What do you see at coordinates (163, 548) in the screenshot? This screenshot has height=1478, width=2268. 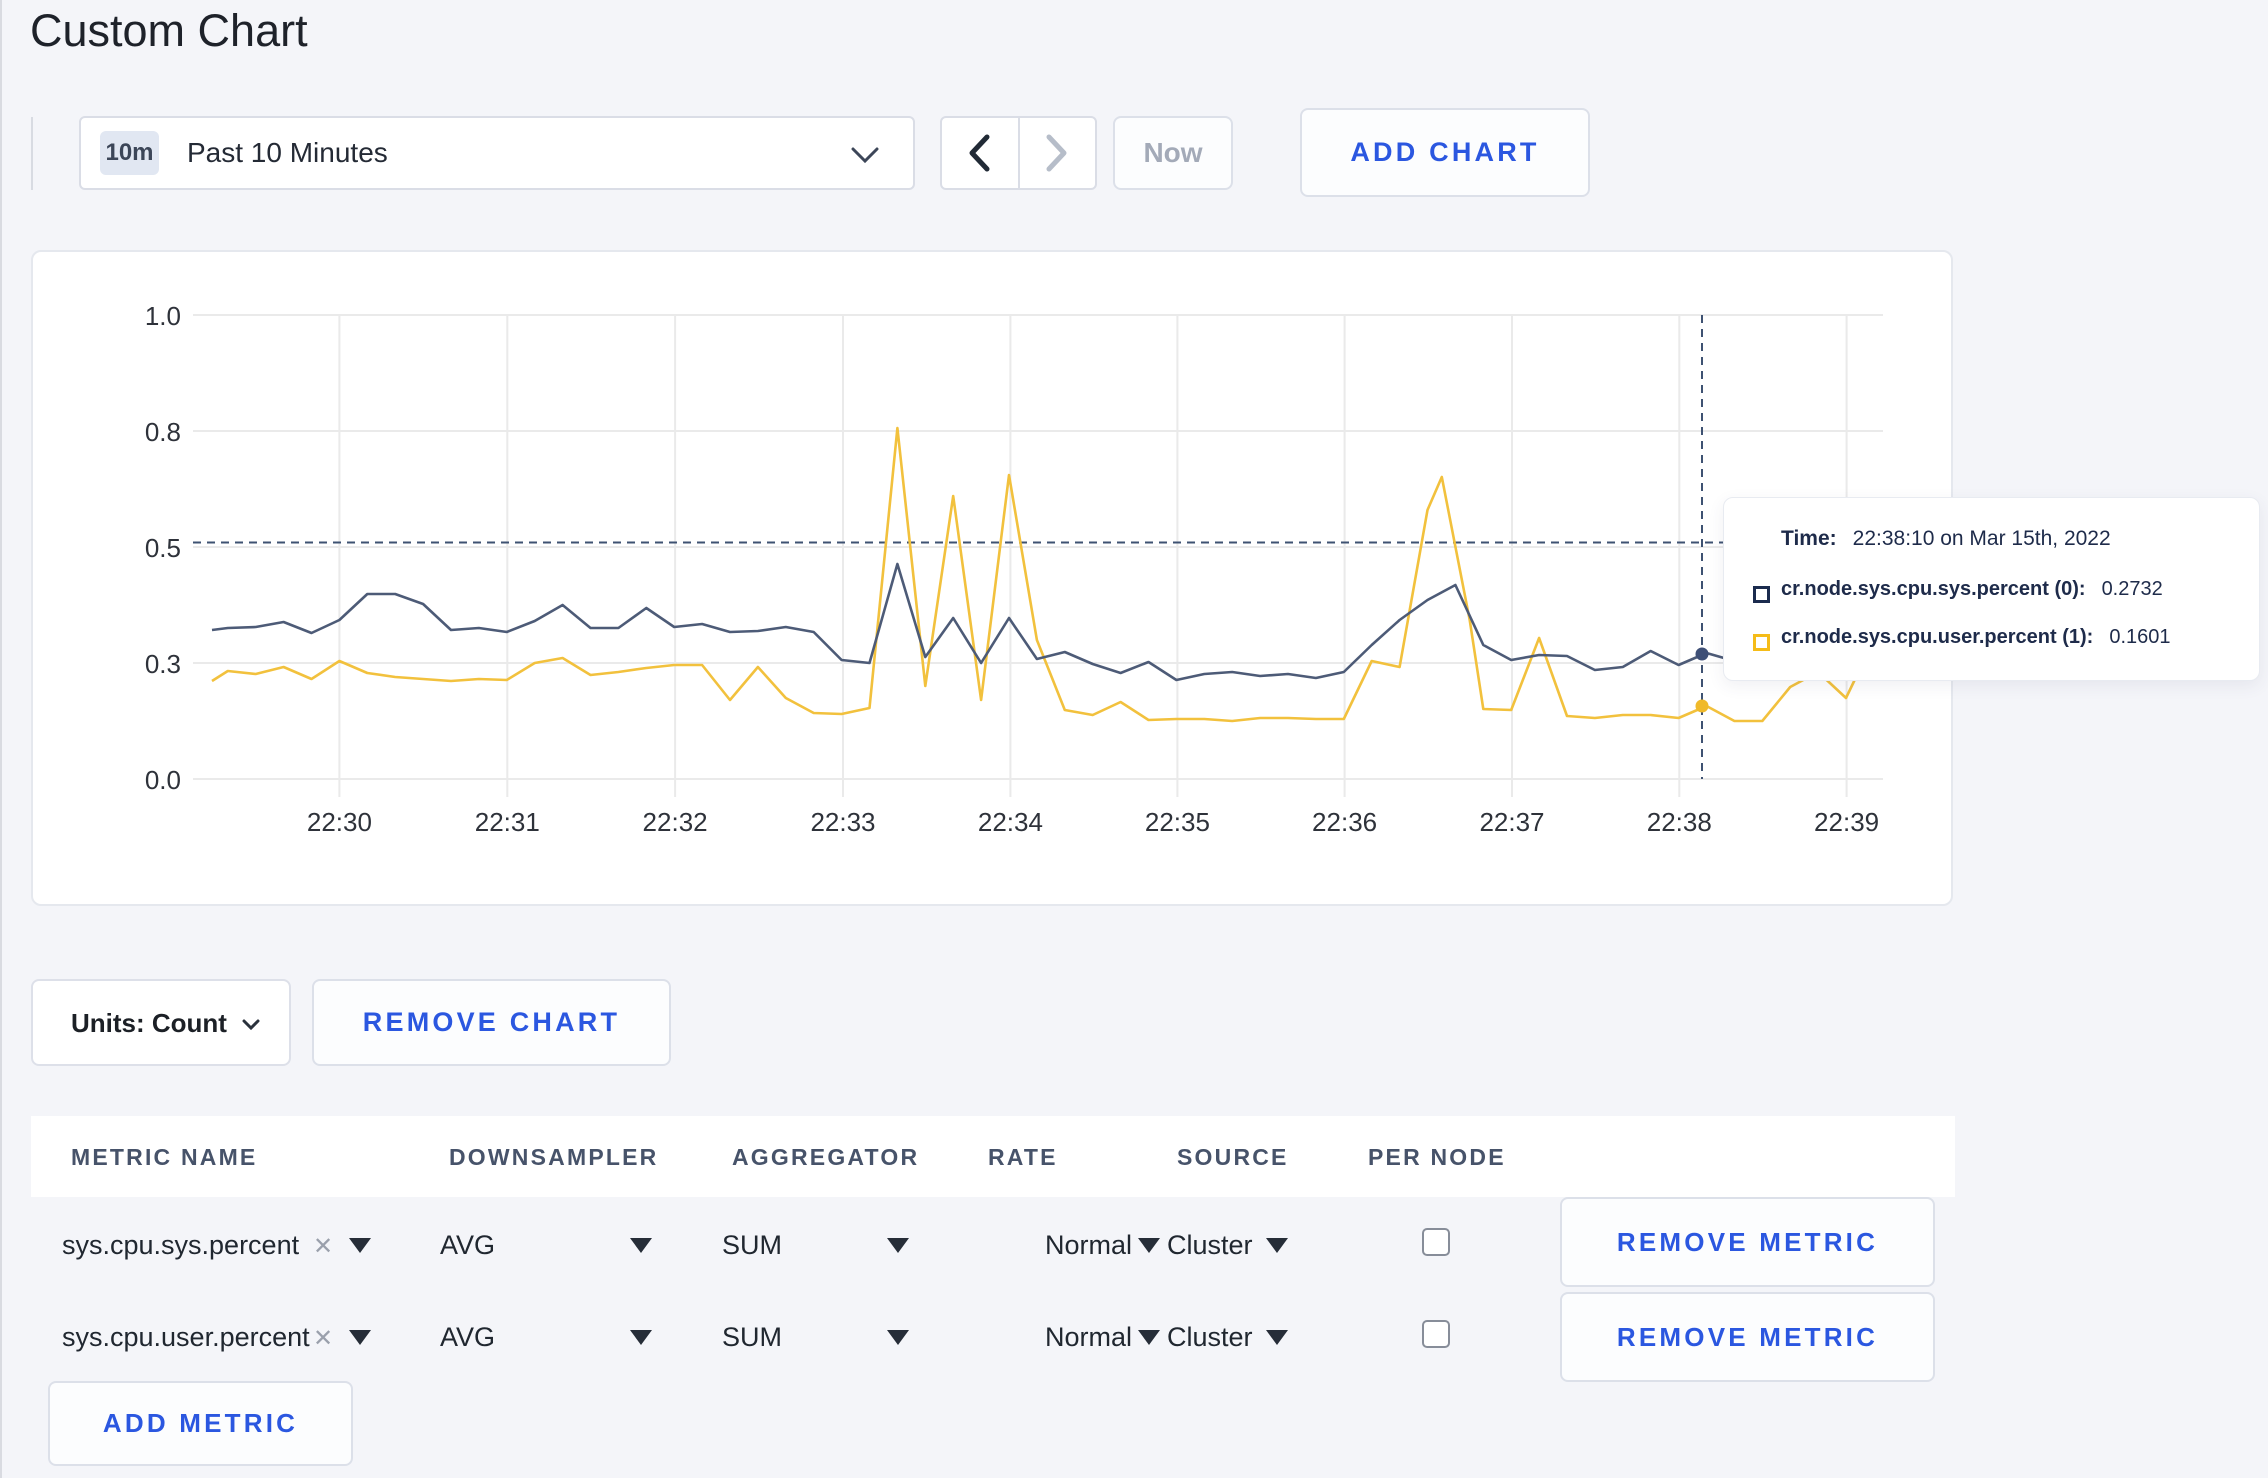 I see `svg-text: 0.5` at bounding box center [163, 548].